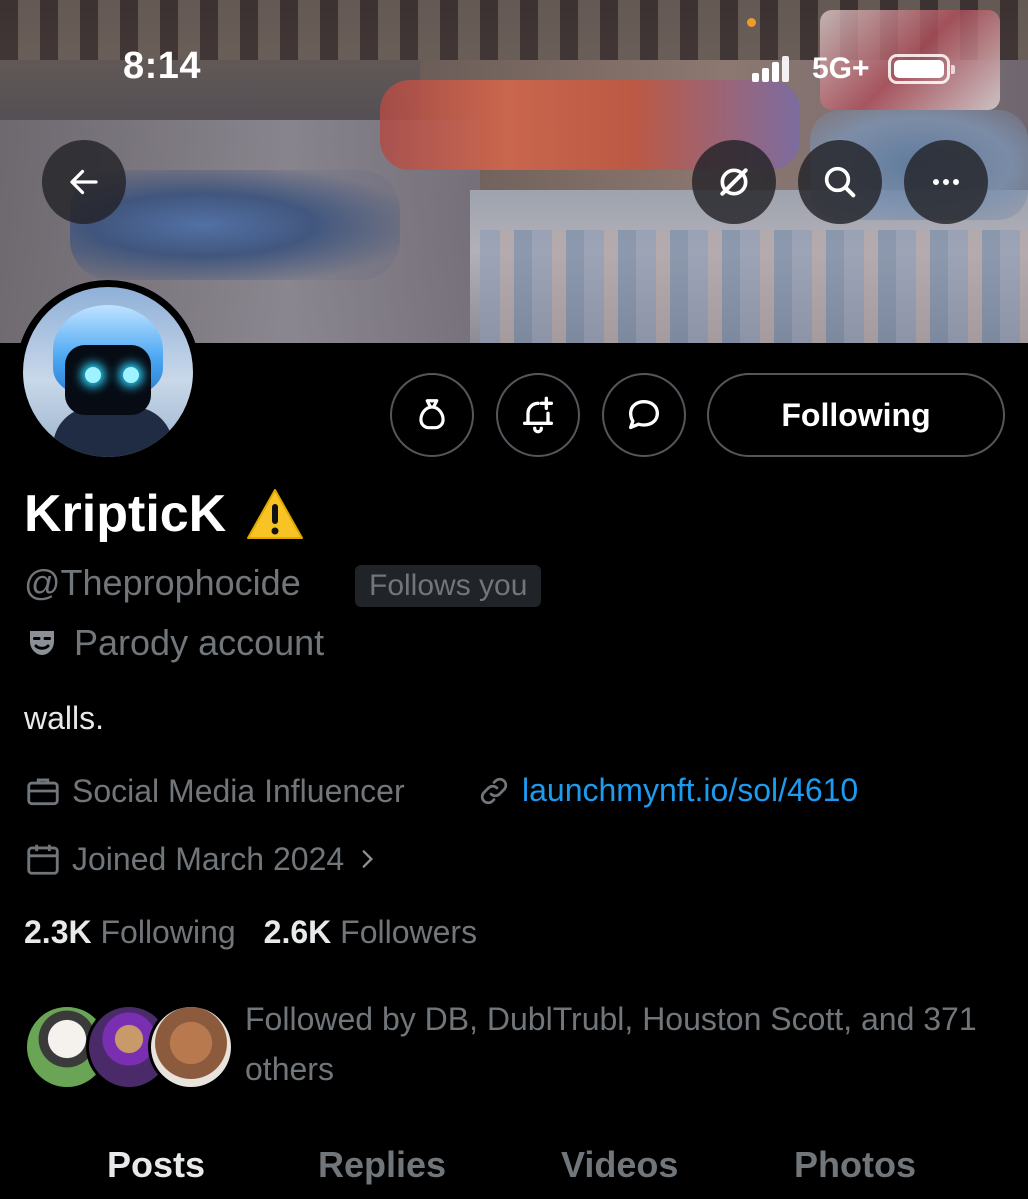  What do you see at coordinates (368, 859) in the screenshot?
I see `chevron-right-icon` at bounding box center [368, 859].